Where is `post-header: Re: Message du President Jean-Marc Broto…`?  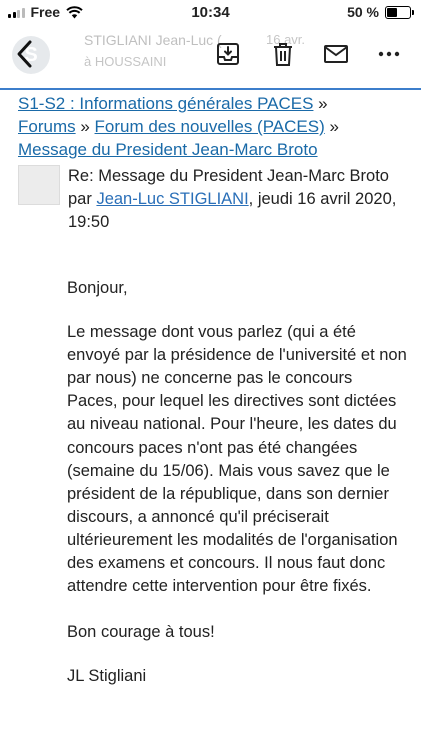 post-header: Re: Message du President Jean-Marc Broto… is located at coordinates (238, 199).